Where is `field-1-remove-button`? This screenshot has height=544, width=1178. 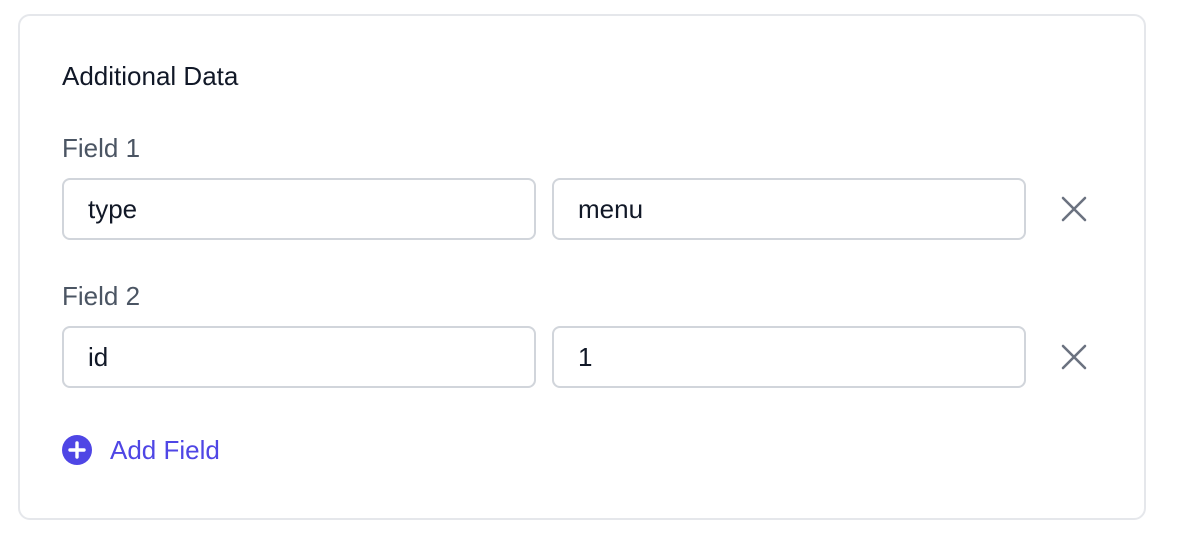
field-1-remove-button is located at coordinates (1074, 209).